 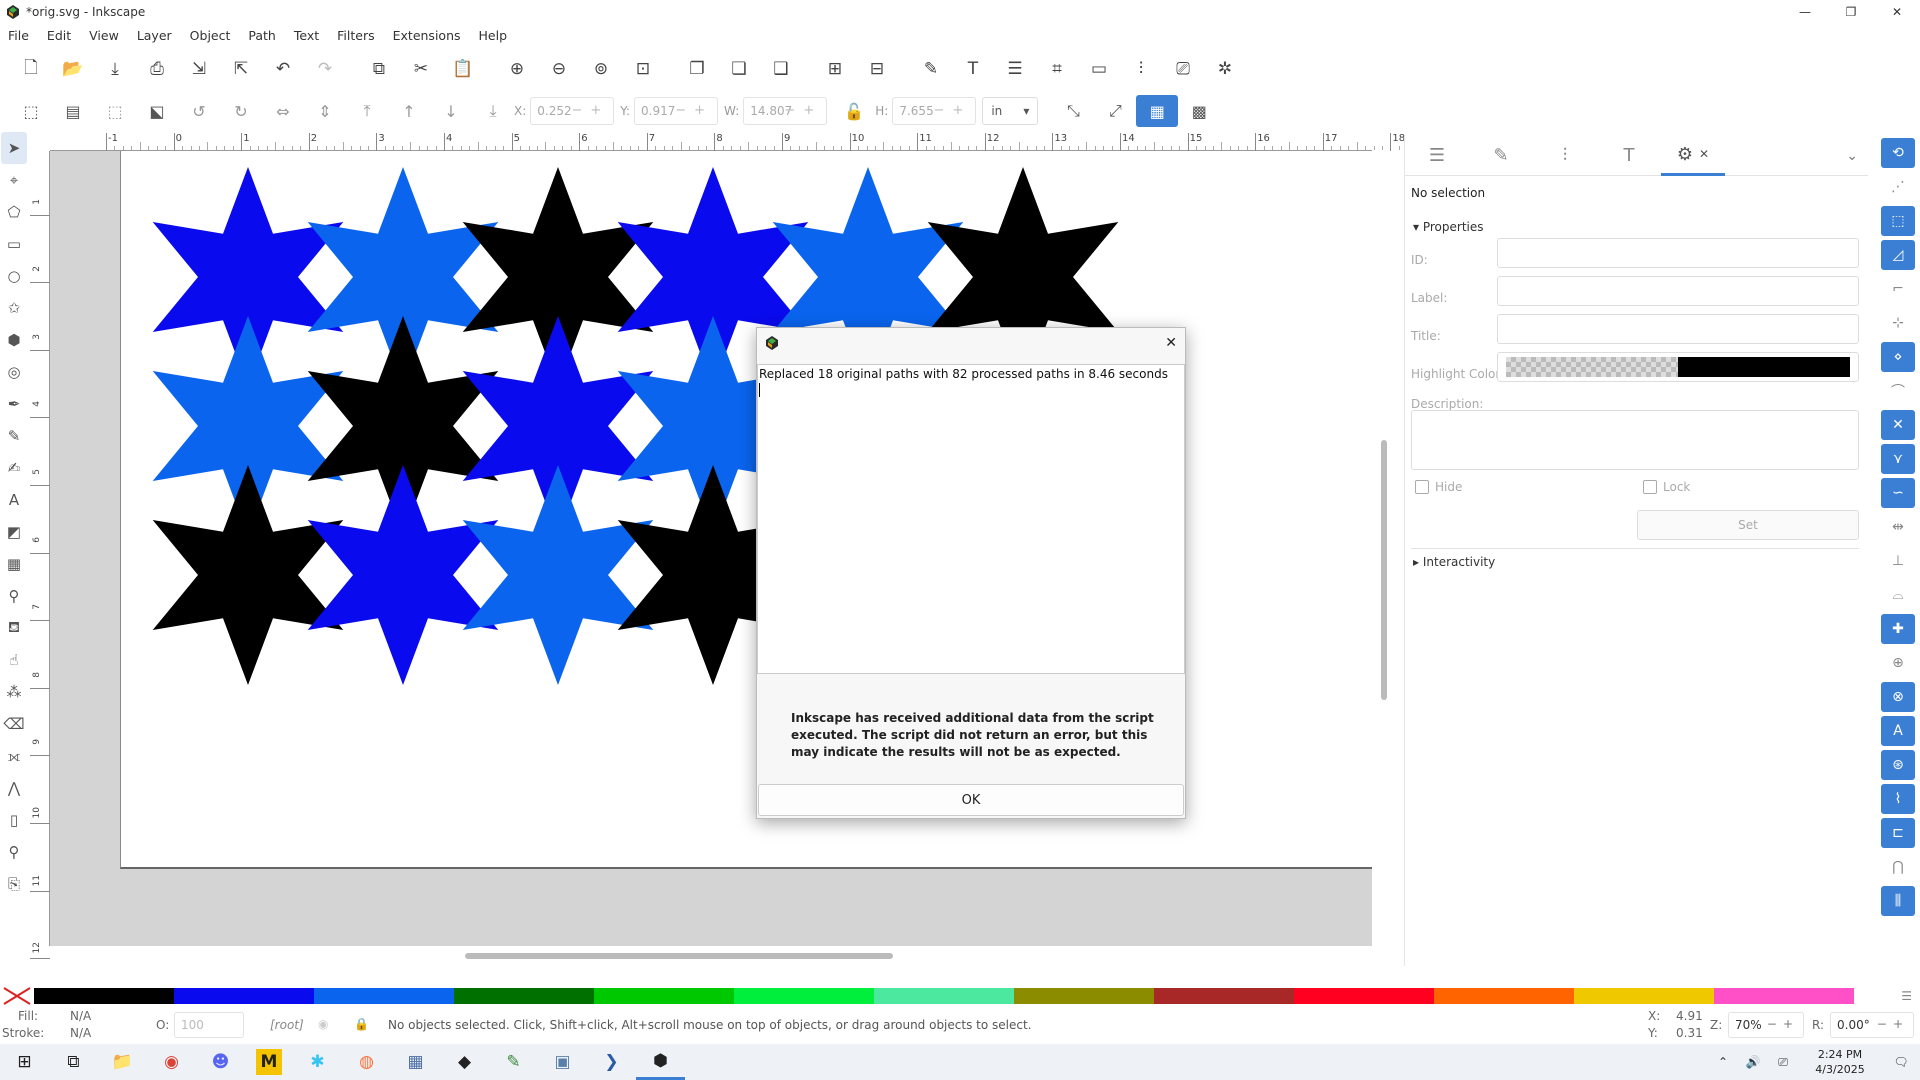 What do you see at coordinates (679, 956) in the screenshot?
I see `horizontal-scrollbar` at bounding box center [679, 956].